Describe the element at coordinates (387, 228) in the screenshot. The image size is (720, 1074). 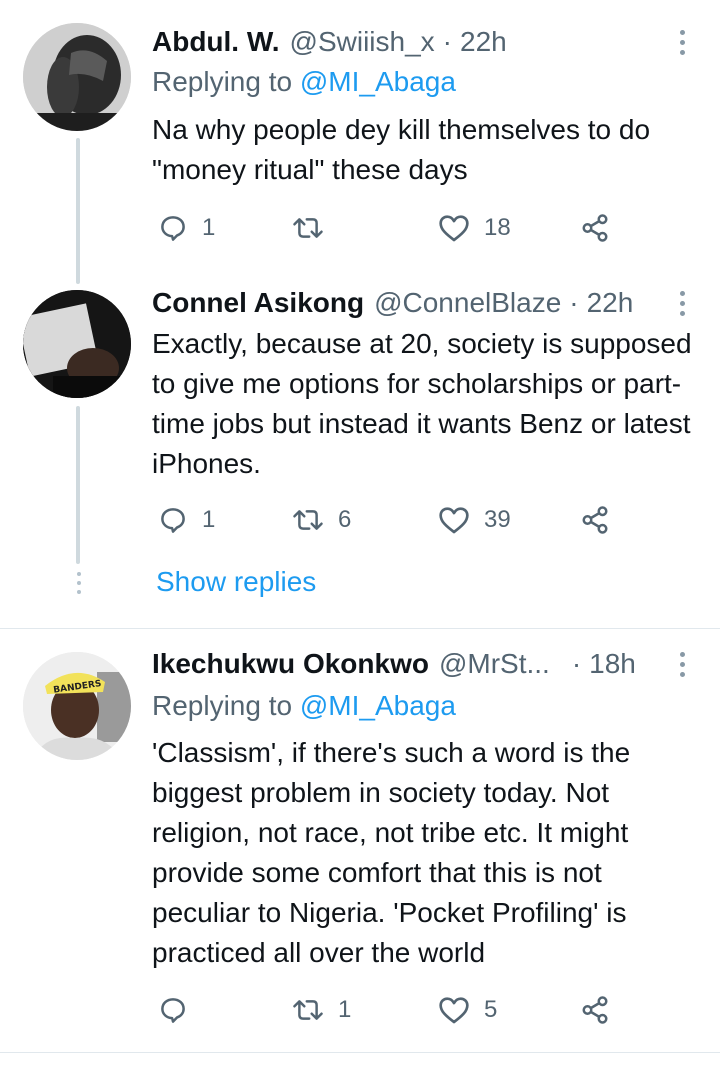
I see `tweet-actions: 1 18` at that location.